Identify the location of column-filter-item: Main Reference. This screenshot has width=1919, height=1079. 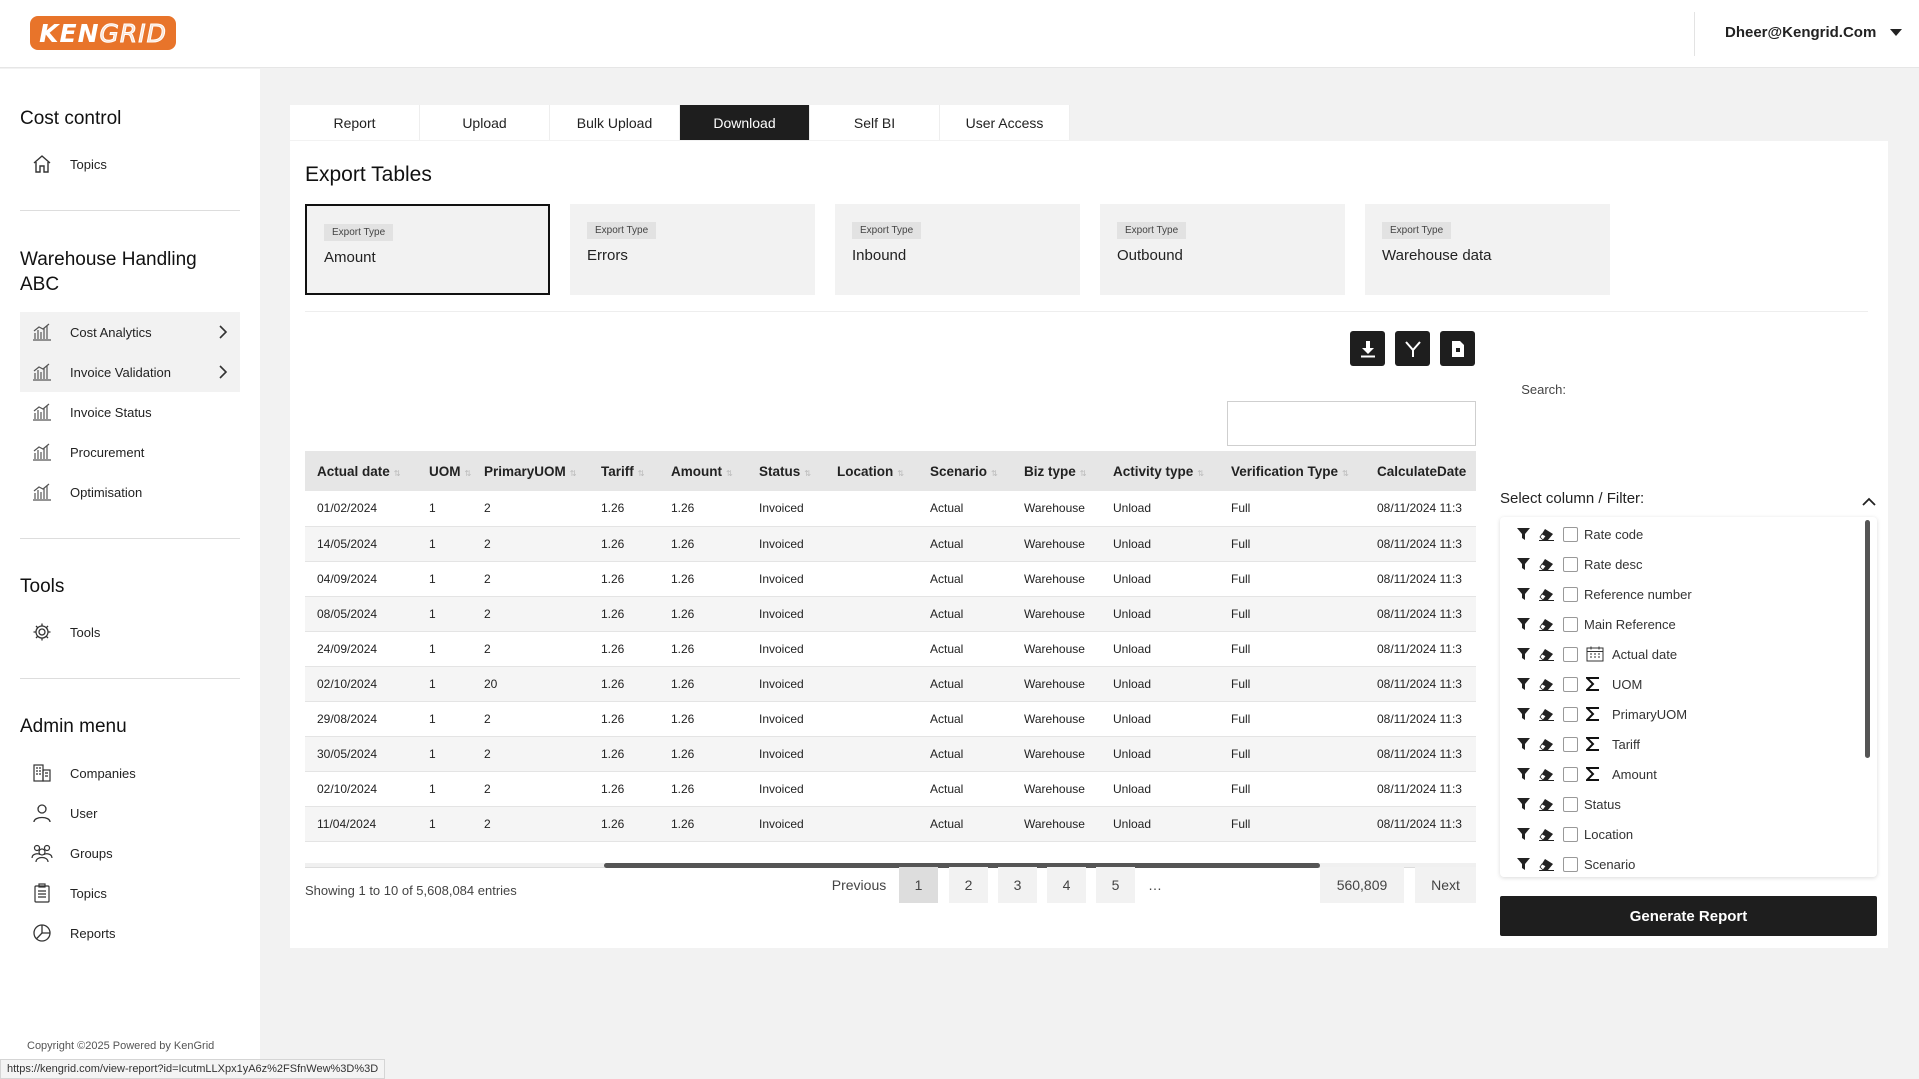
(1680, 624).